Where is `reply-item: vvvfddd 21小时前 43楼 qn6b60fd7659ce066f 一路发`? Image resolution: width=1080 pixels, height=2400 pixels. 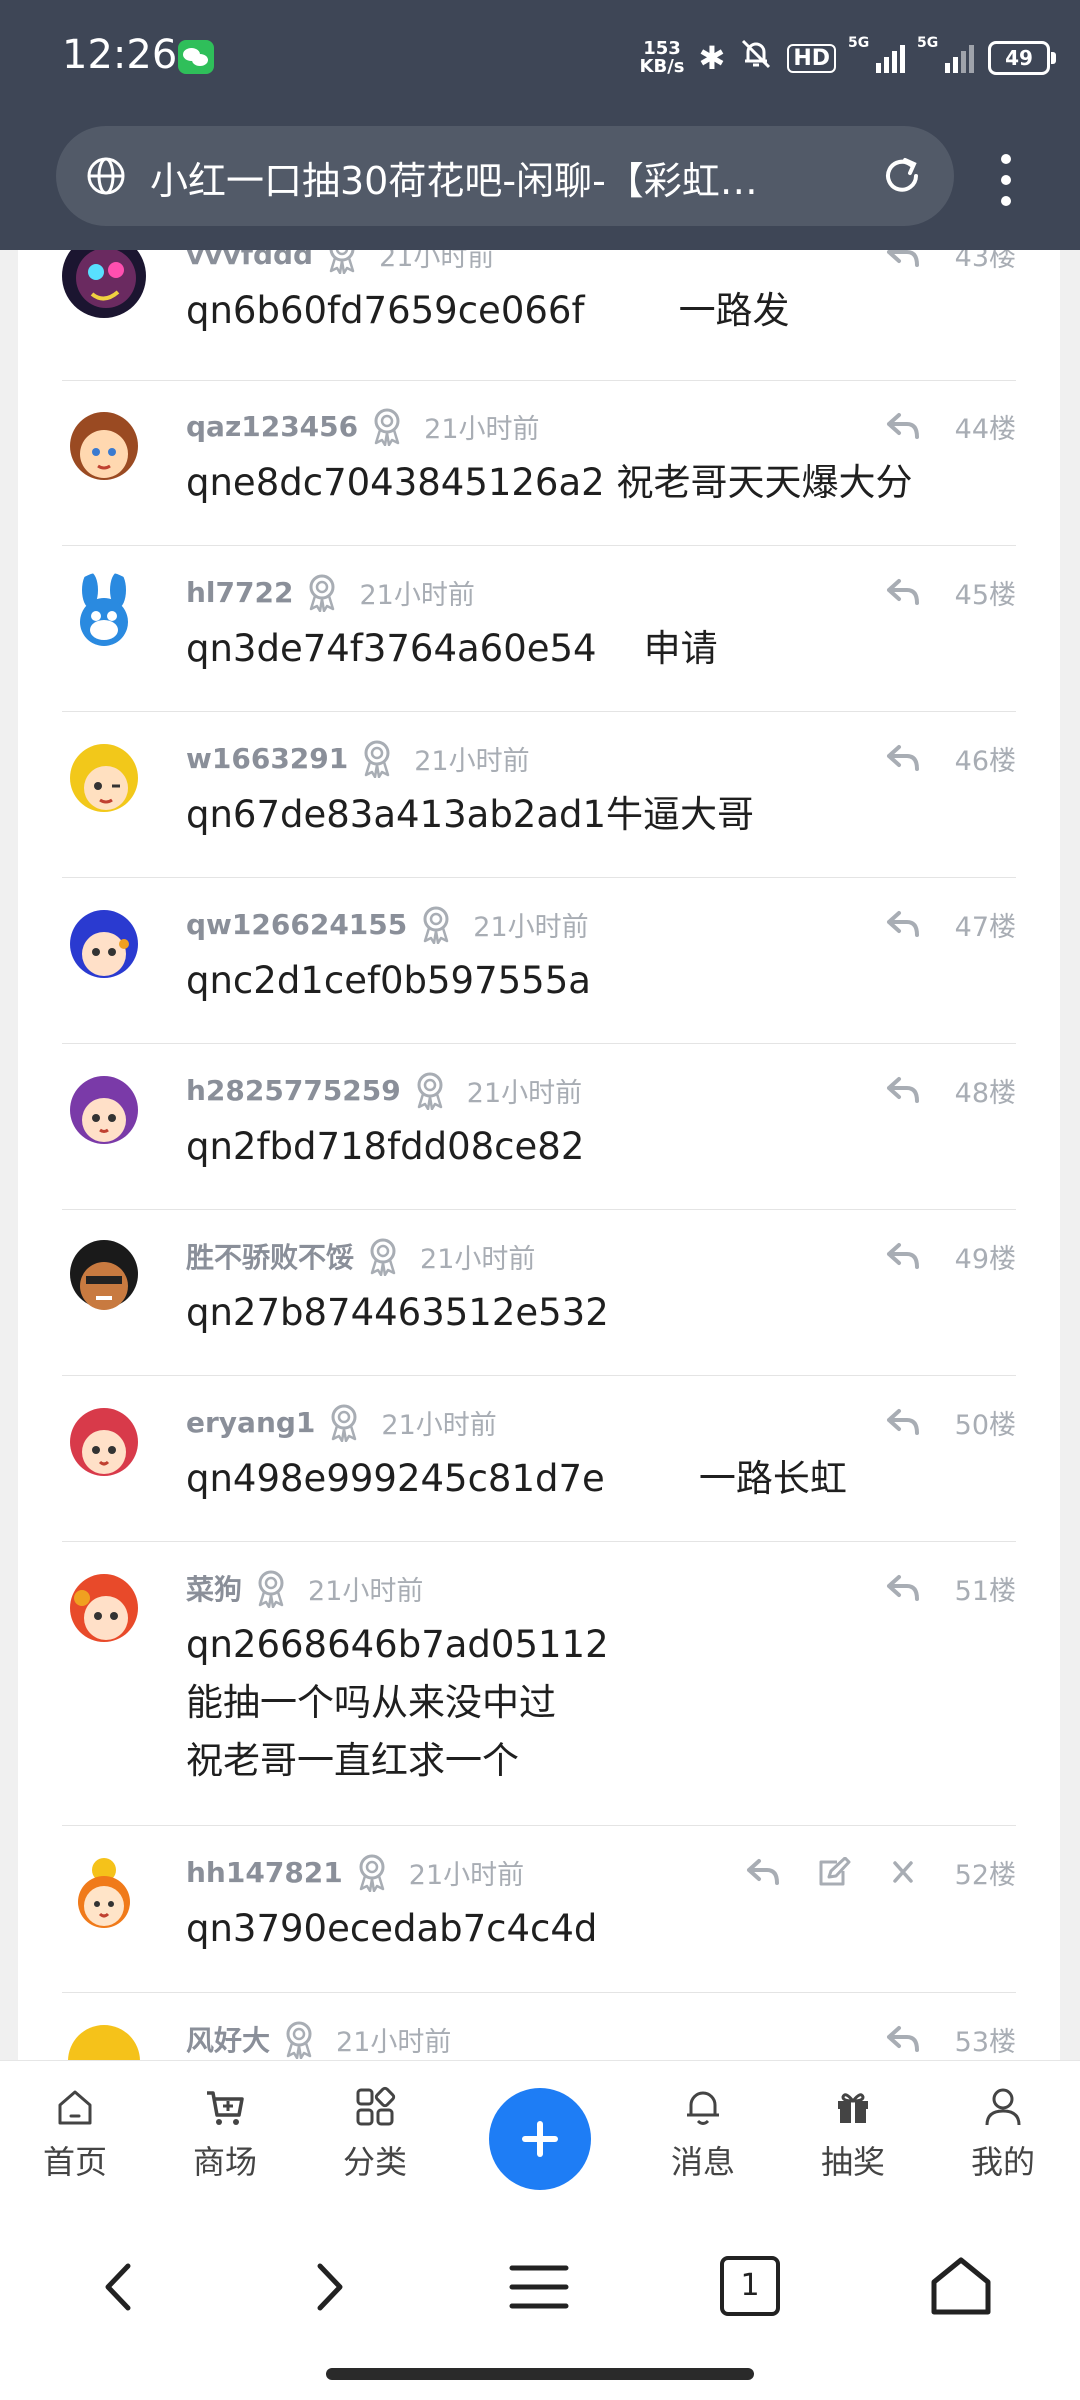 reply-item: vvvfddd 21小时前 43楼 qn6b60fd7659ce066f 一路发 is located at coordinates (539, 315).